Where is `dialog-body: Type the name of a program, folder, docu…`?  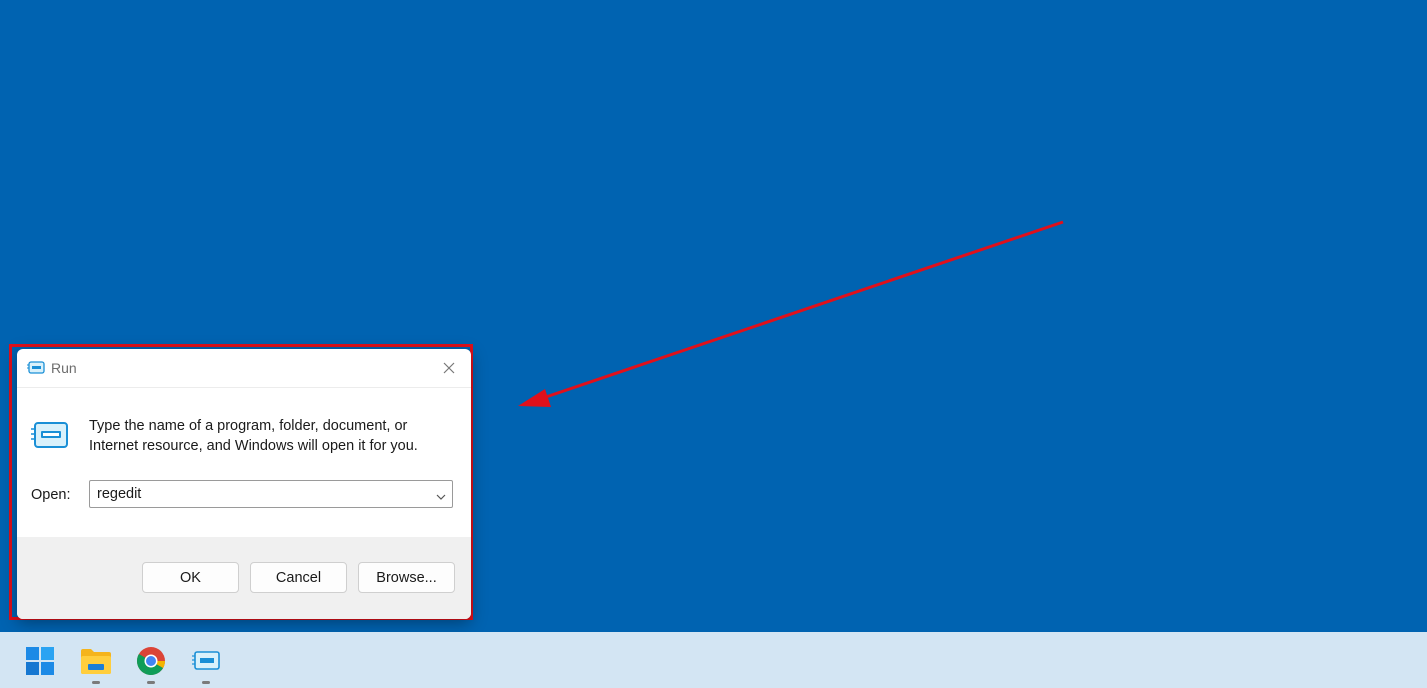
dialog-body: Type the name of a program, folder, docu… is located at coordinates (244, 462).